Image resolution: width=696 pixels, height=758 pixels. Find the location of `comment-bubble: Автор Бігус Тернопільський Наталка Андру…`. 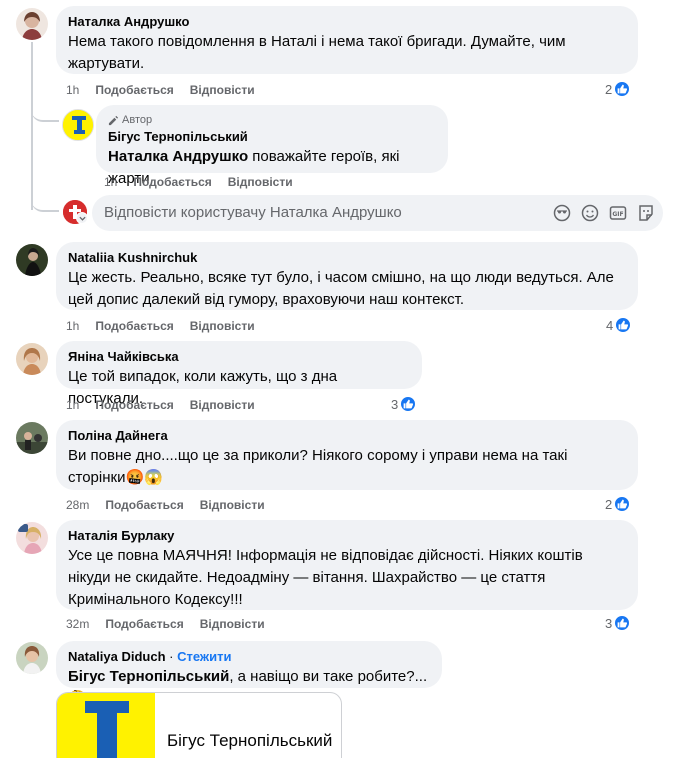

comment-bubble: Автор Бігус Тернопільський Наталка Андру… is located at coordinates (272, 146).